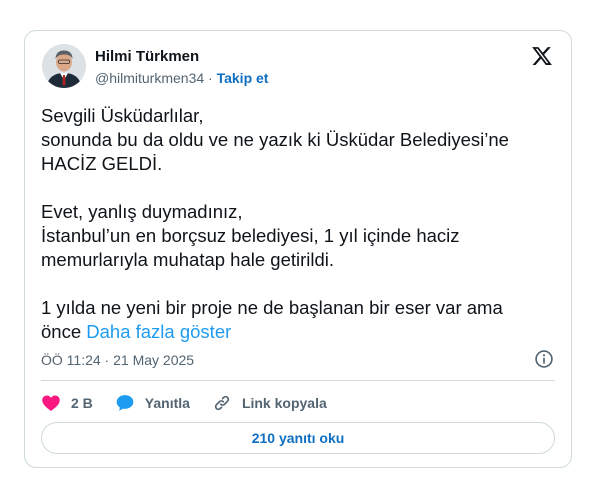  I want to click on author-handle: @hilmiturkmen34, so click(149, 78).